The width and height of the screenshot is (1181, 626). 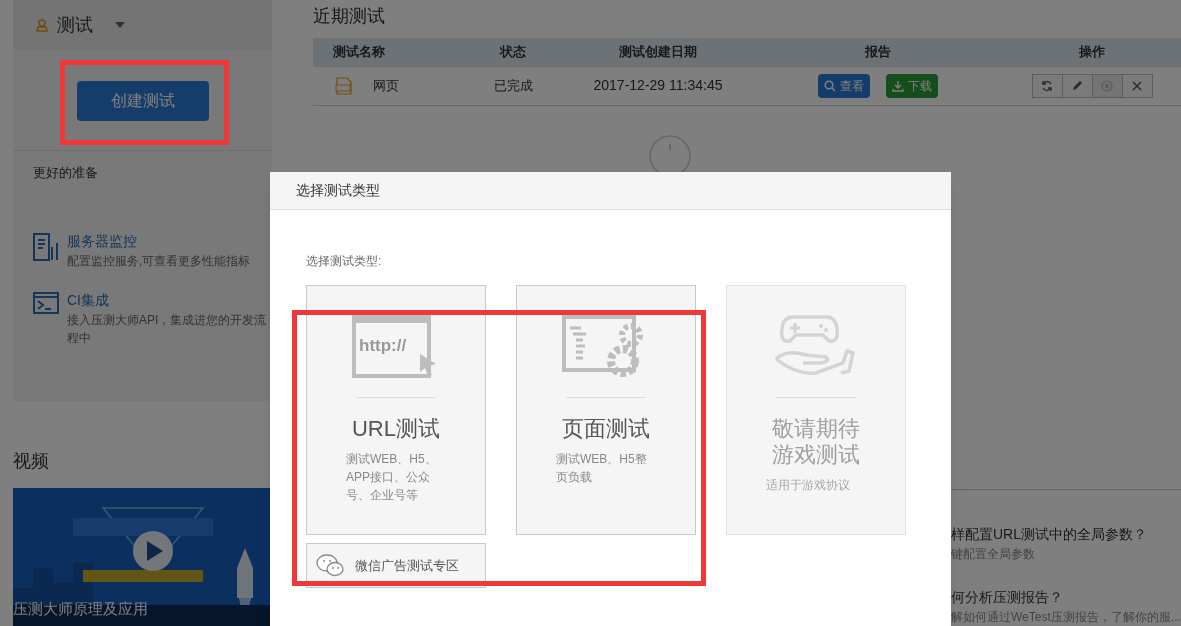 What do you see at coordinates (830, 85) in the screenshot?
I see `search-icon` at bounding box center [830, 85].